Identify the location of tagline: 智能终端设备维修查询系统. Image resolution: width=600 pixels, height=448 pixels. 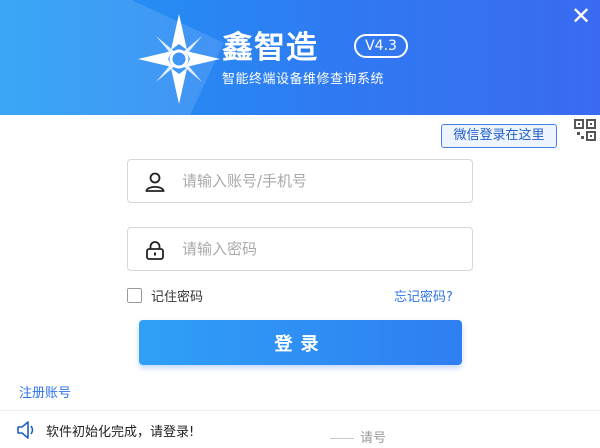
(303, 79).